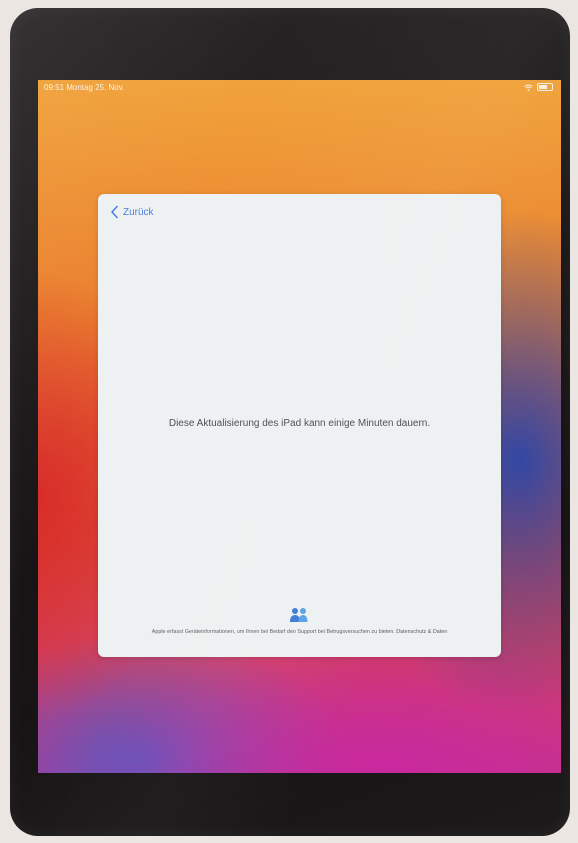 This screenshot has width=578, height=843. Describe the element at coordinates (84, 87) in the screenshot. I see `status-time: 09:51 Montag 25. Nov.` at that location.